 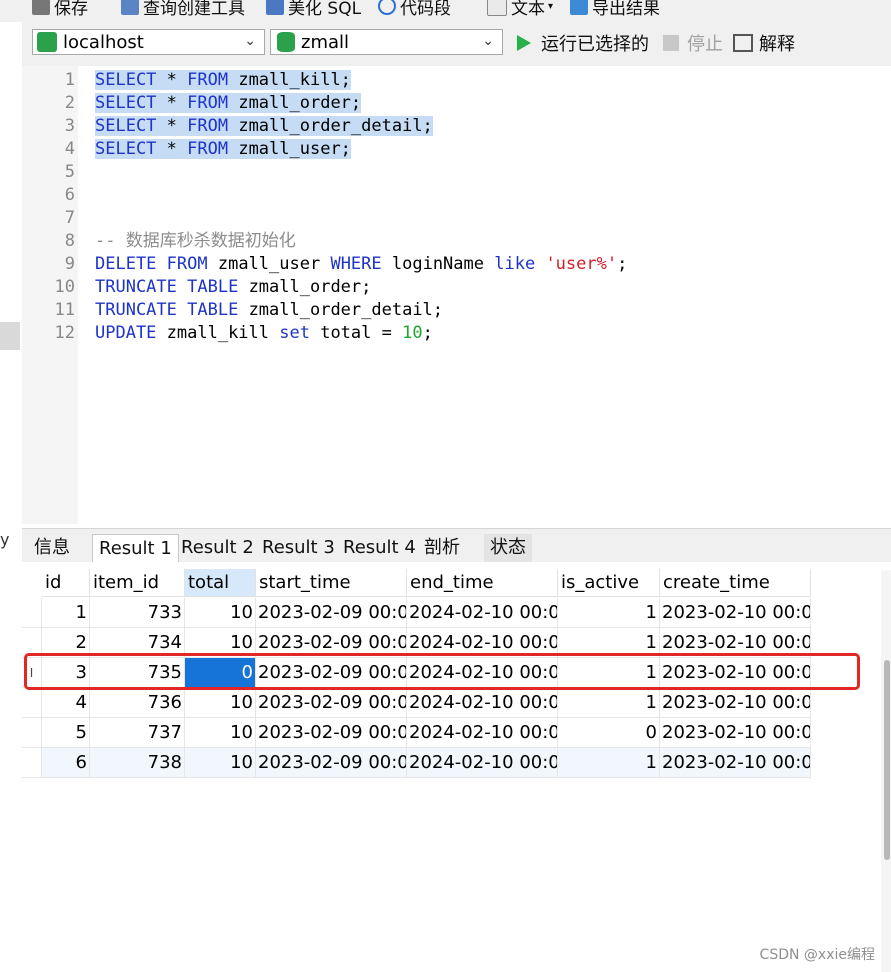 I want to click on snippet-icon, so click(x=387, y=7).